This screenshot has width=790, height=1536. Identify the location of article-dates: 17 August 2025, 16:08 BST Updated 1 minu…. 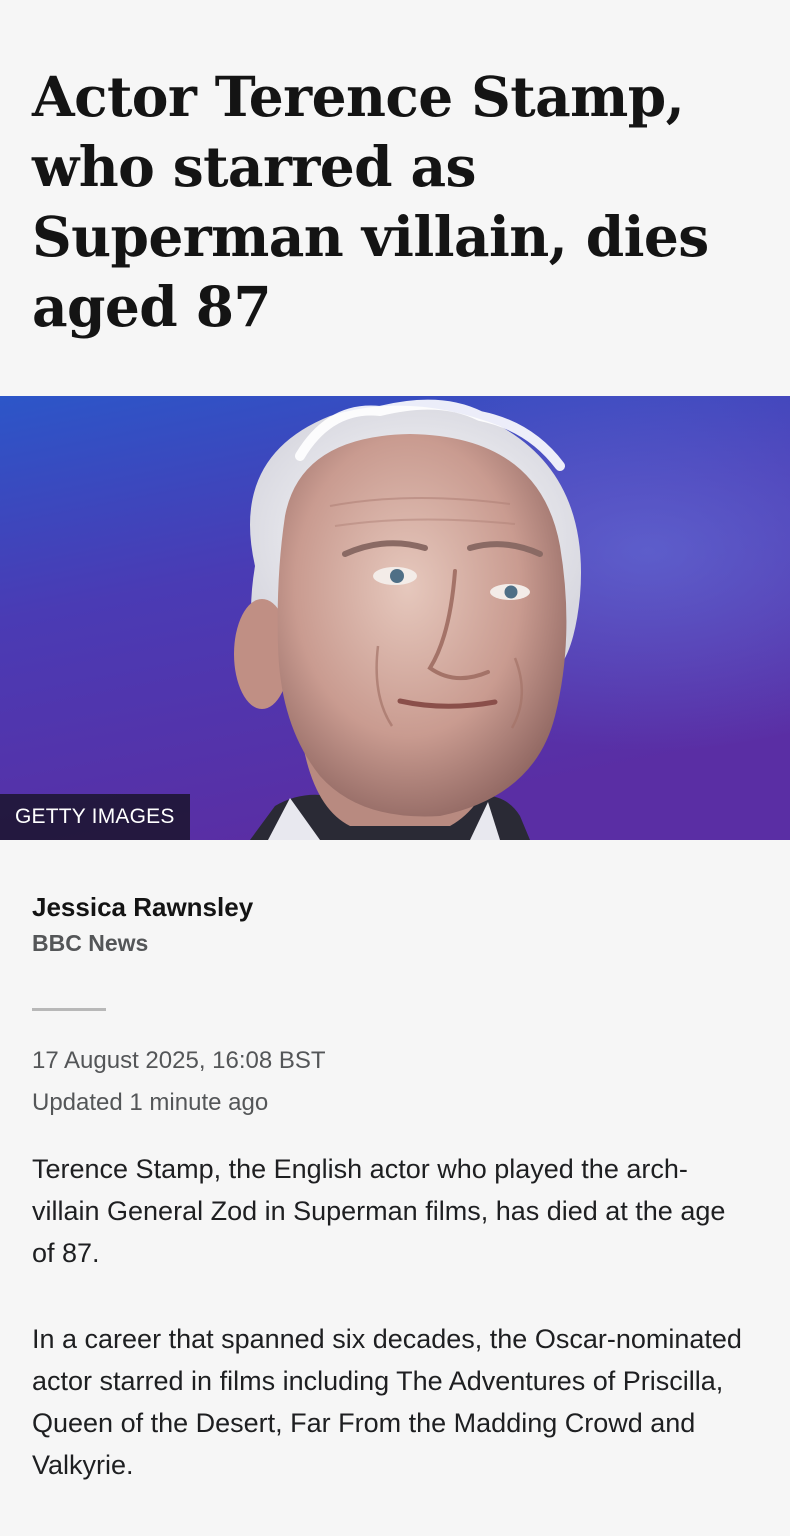
(382, 1082).